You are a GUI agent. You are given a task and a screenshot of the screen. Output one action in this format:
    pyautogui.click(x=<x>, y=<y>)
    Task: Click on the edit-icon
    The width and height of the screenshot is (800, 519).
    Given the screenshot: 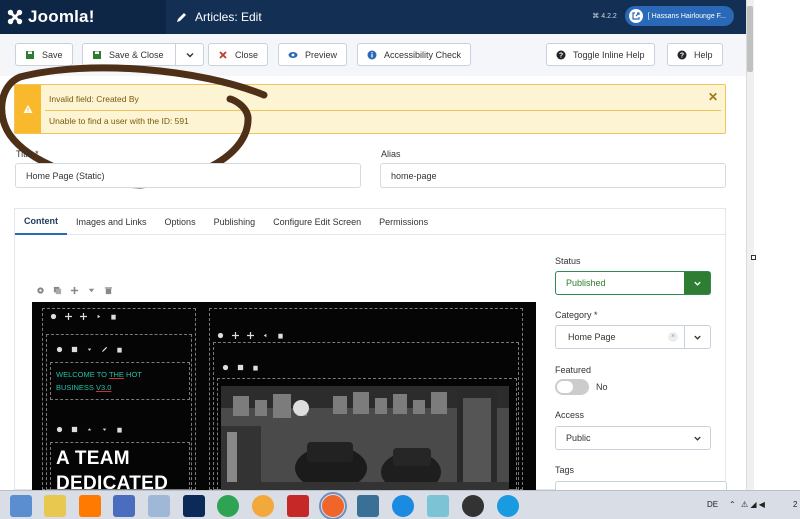 What is the action you would take?
    pyautogui.click(x=104, y=349)
    